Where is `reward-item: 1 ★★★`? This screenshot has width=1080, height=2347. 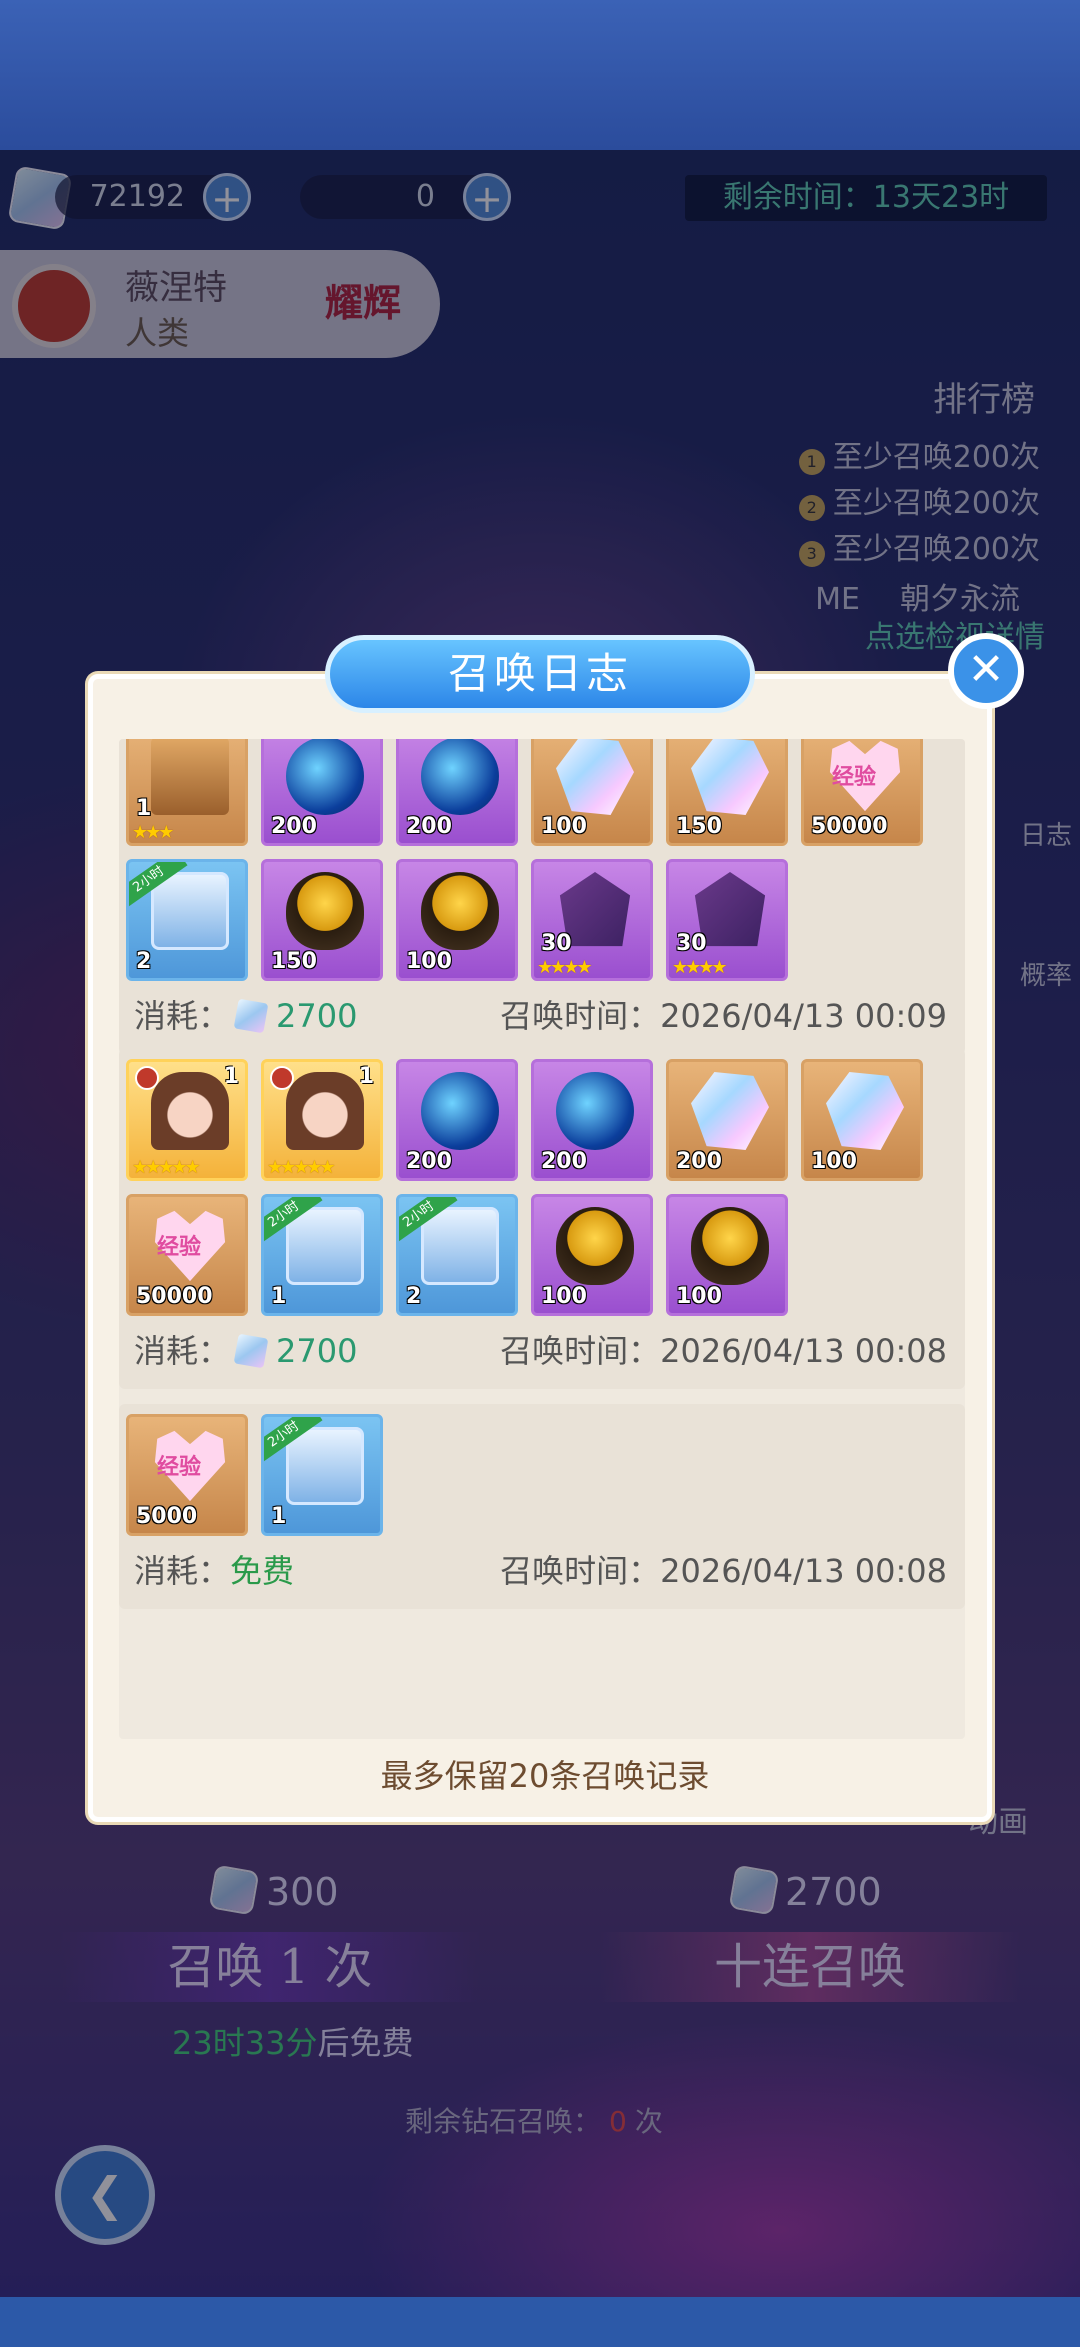
reward-item: 1 ★★★ is located at coordinates (187, 792).